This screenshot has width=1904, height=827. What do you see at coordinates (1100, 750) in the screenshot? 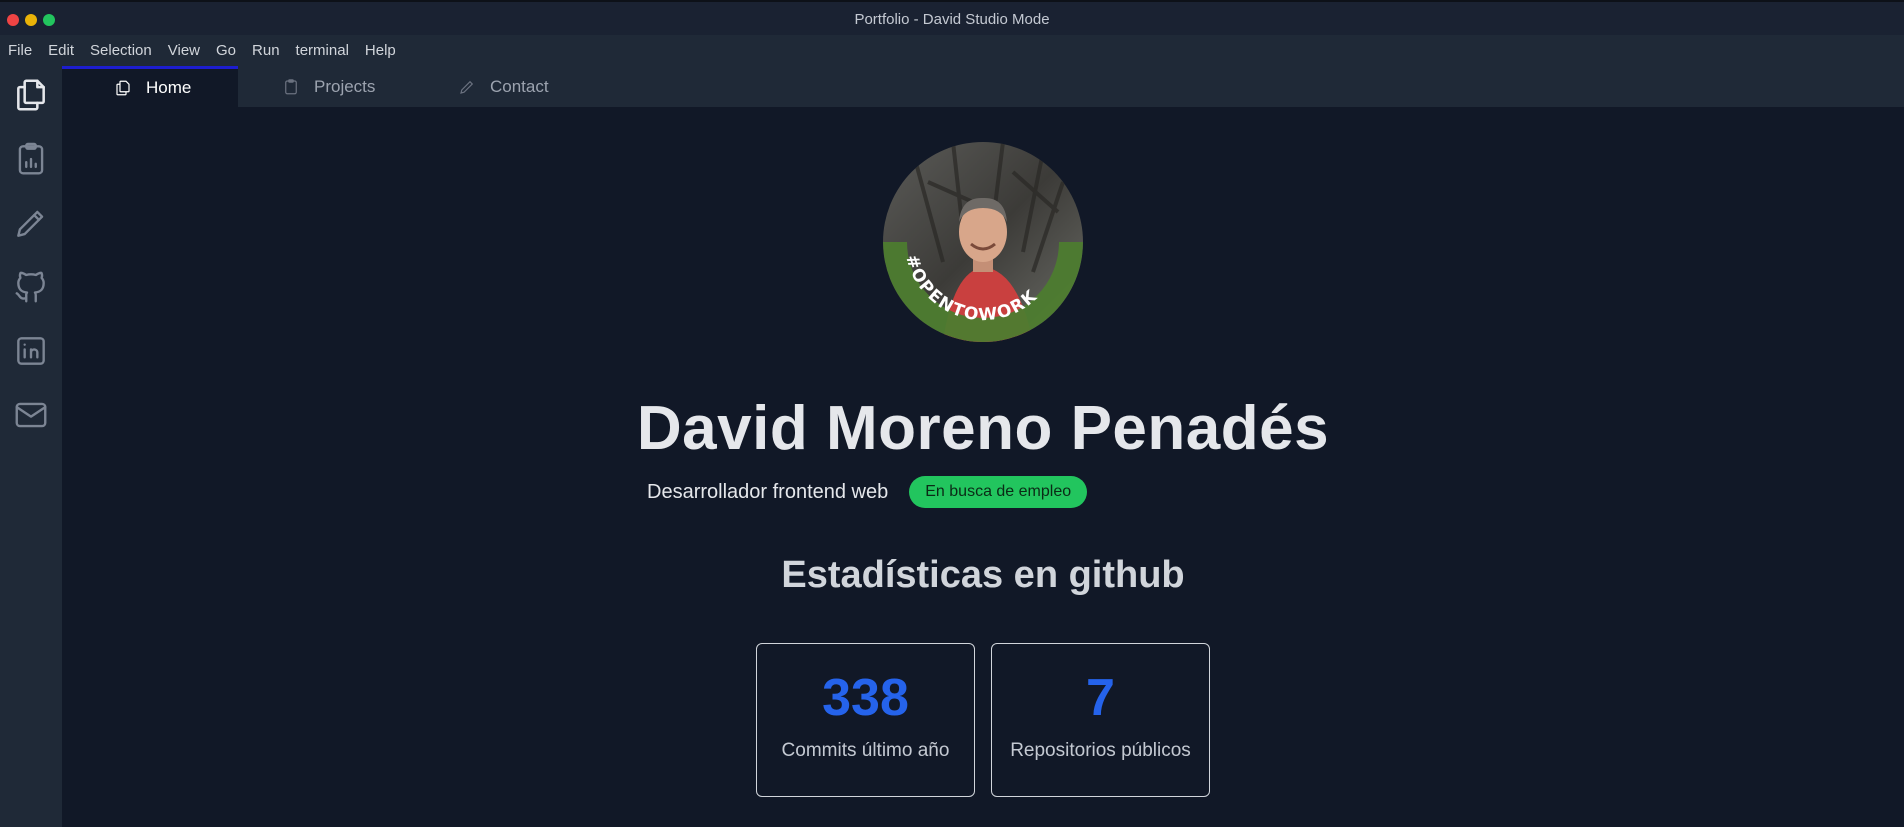
I see `stat-label: Repositorios públicos` at bounding box center [1100, 750].